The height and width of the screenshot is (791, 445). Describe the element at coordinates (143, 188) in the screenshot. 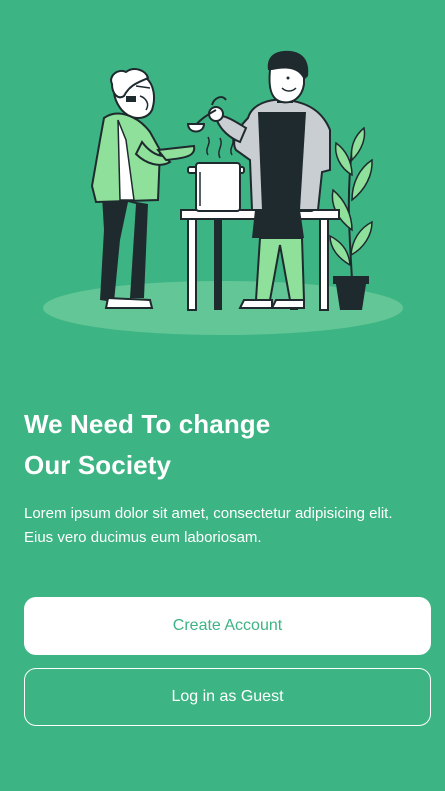

I see `elderly-man-figure` at that location.